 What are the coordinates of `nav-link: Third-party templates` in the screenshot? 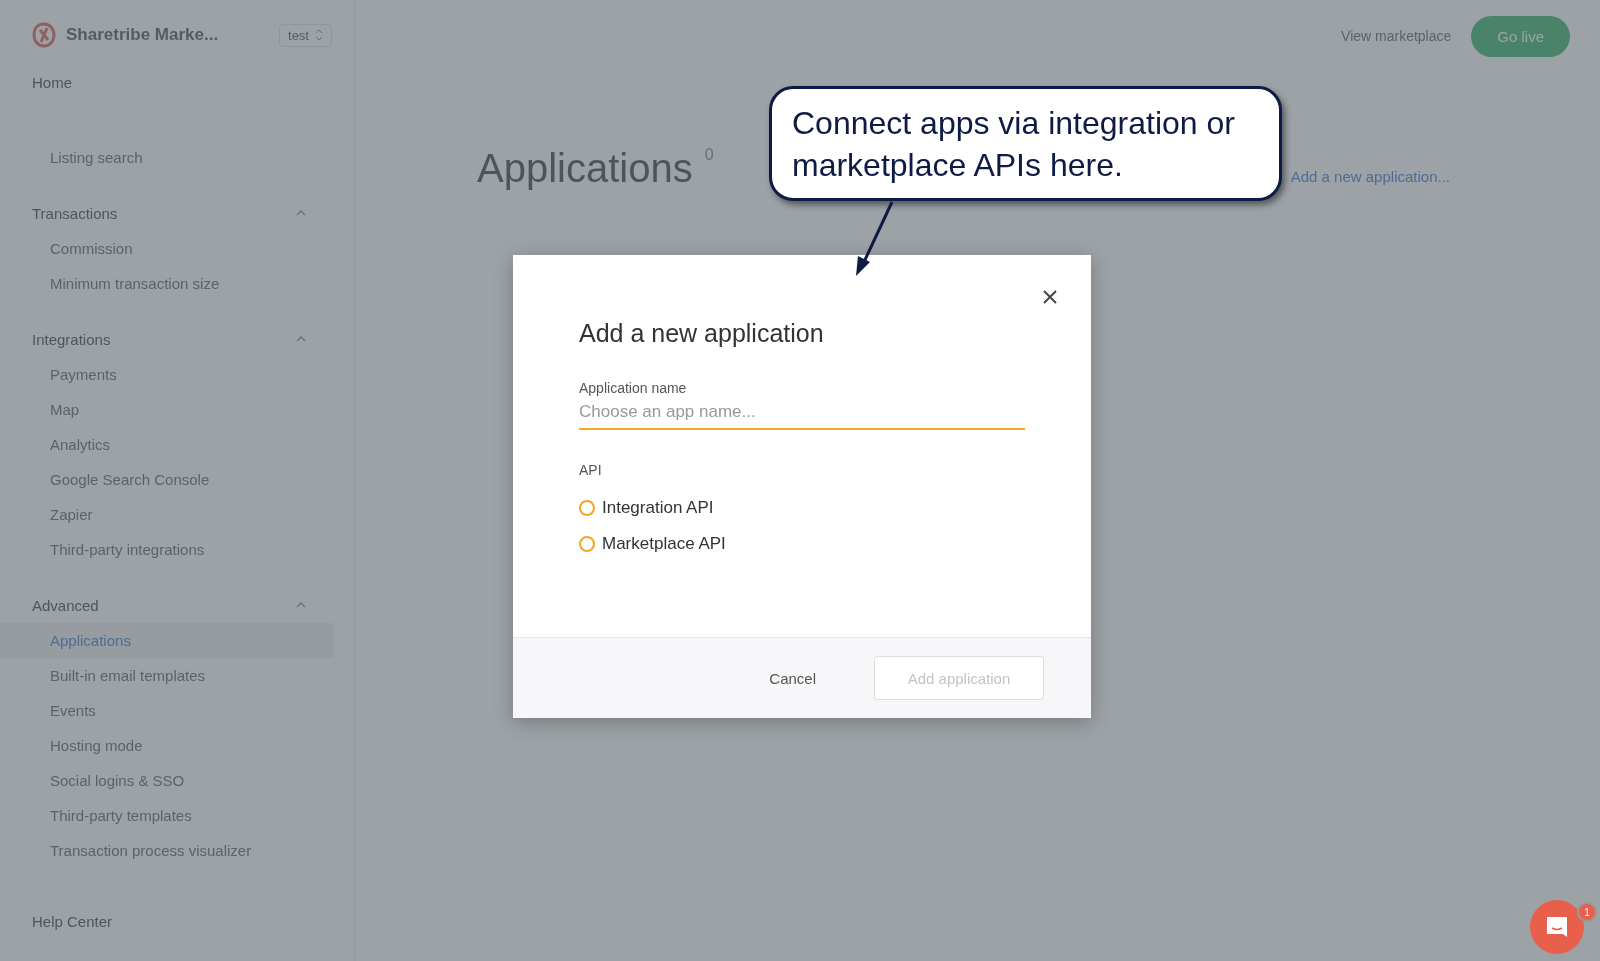 It's located at (177, 815).